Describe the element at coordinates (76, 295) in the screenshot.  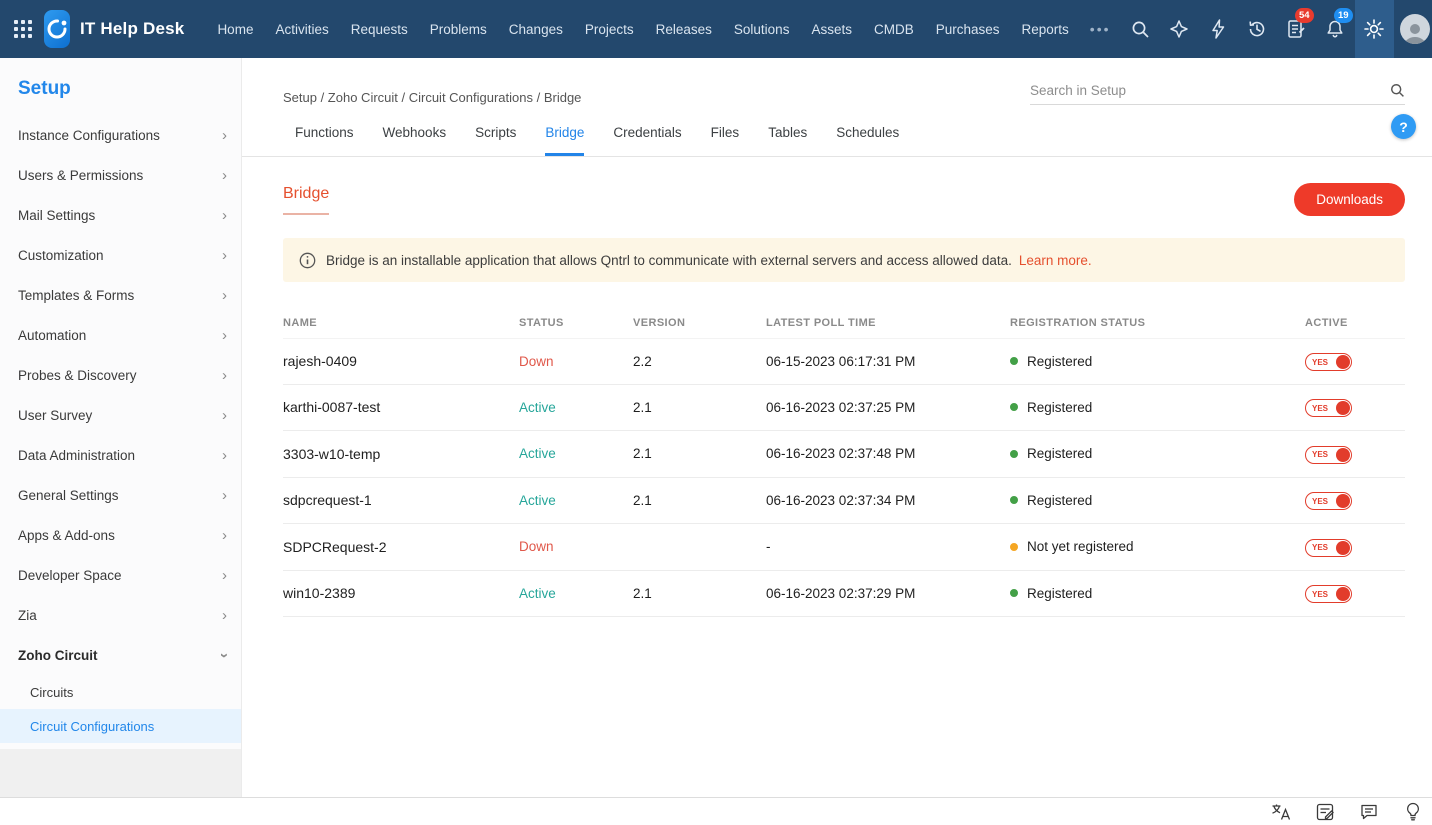
I see `sidebar-item-label: Templates & Forms` at that location.